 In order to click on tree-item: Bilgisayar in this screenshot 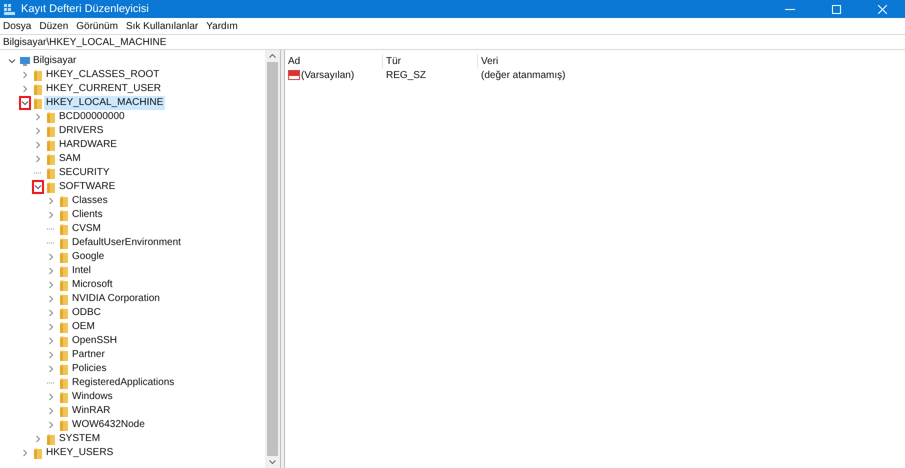, I will do `click(54, 61)`.